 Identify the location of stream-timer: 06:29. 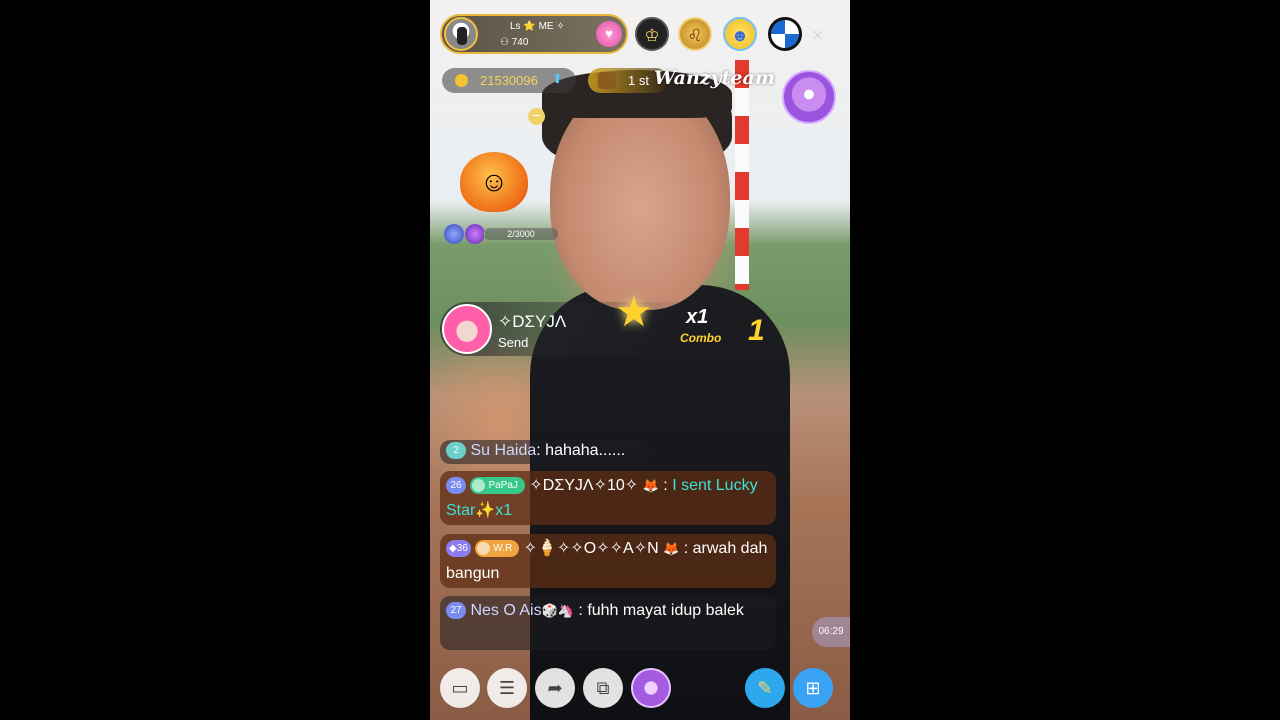
(831, 632).